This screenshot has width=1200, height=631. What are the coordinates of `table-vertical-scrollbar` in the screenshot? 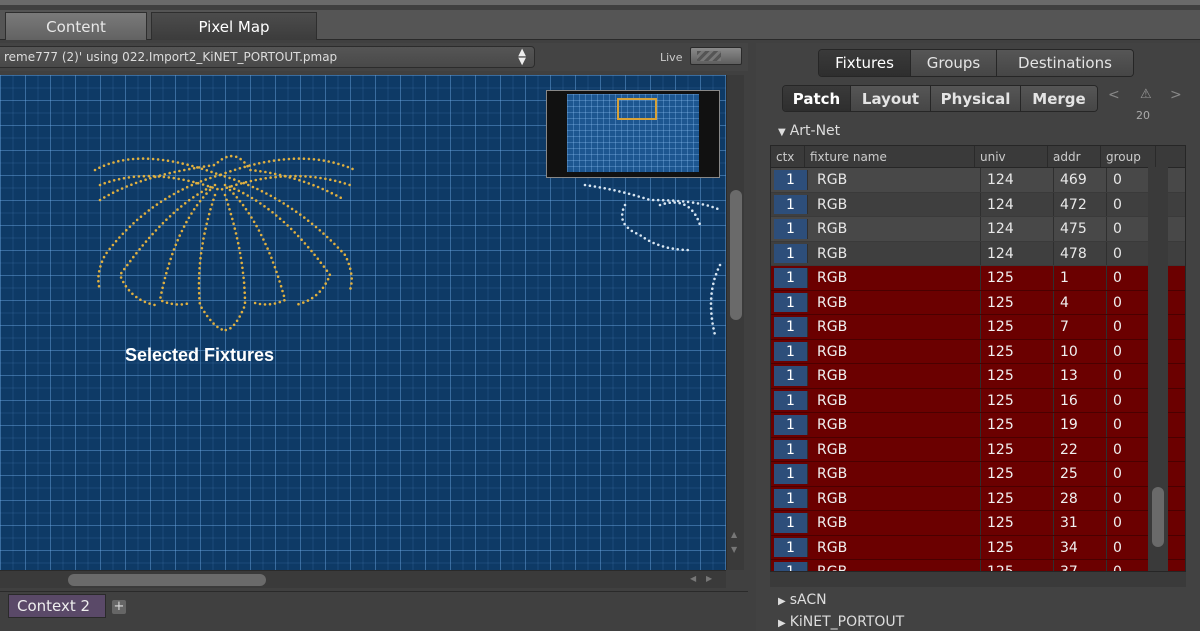 It's located at (1158, 376).